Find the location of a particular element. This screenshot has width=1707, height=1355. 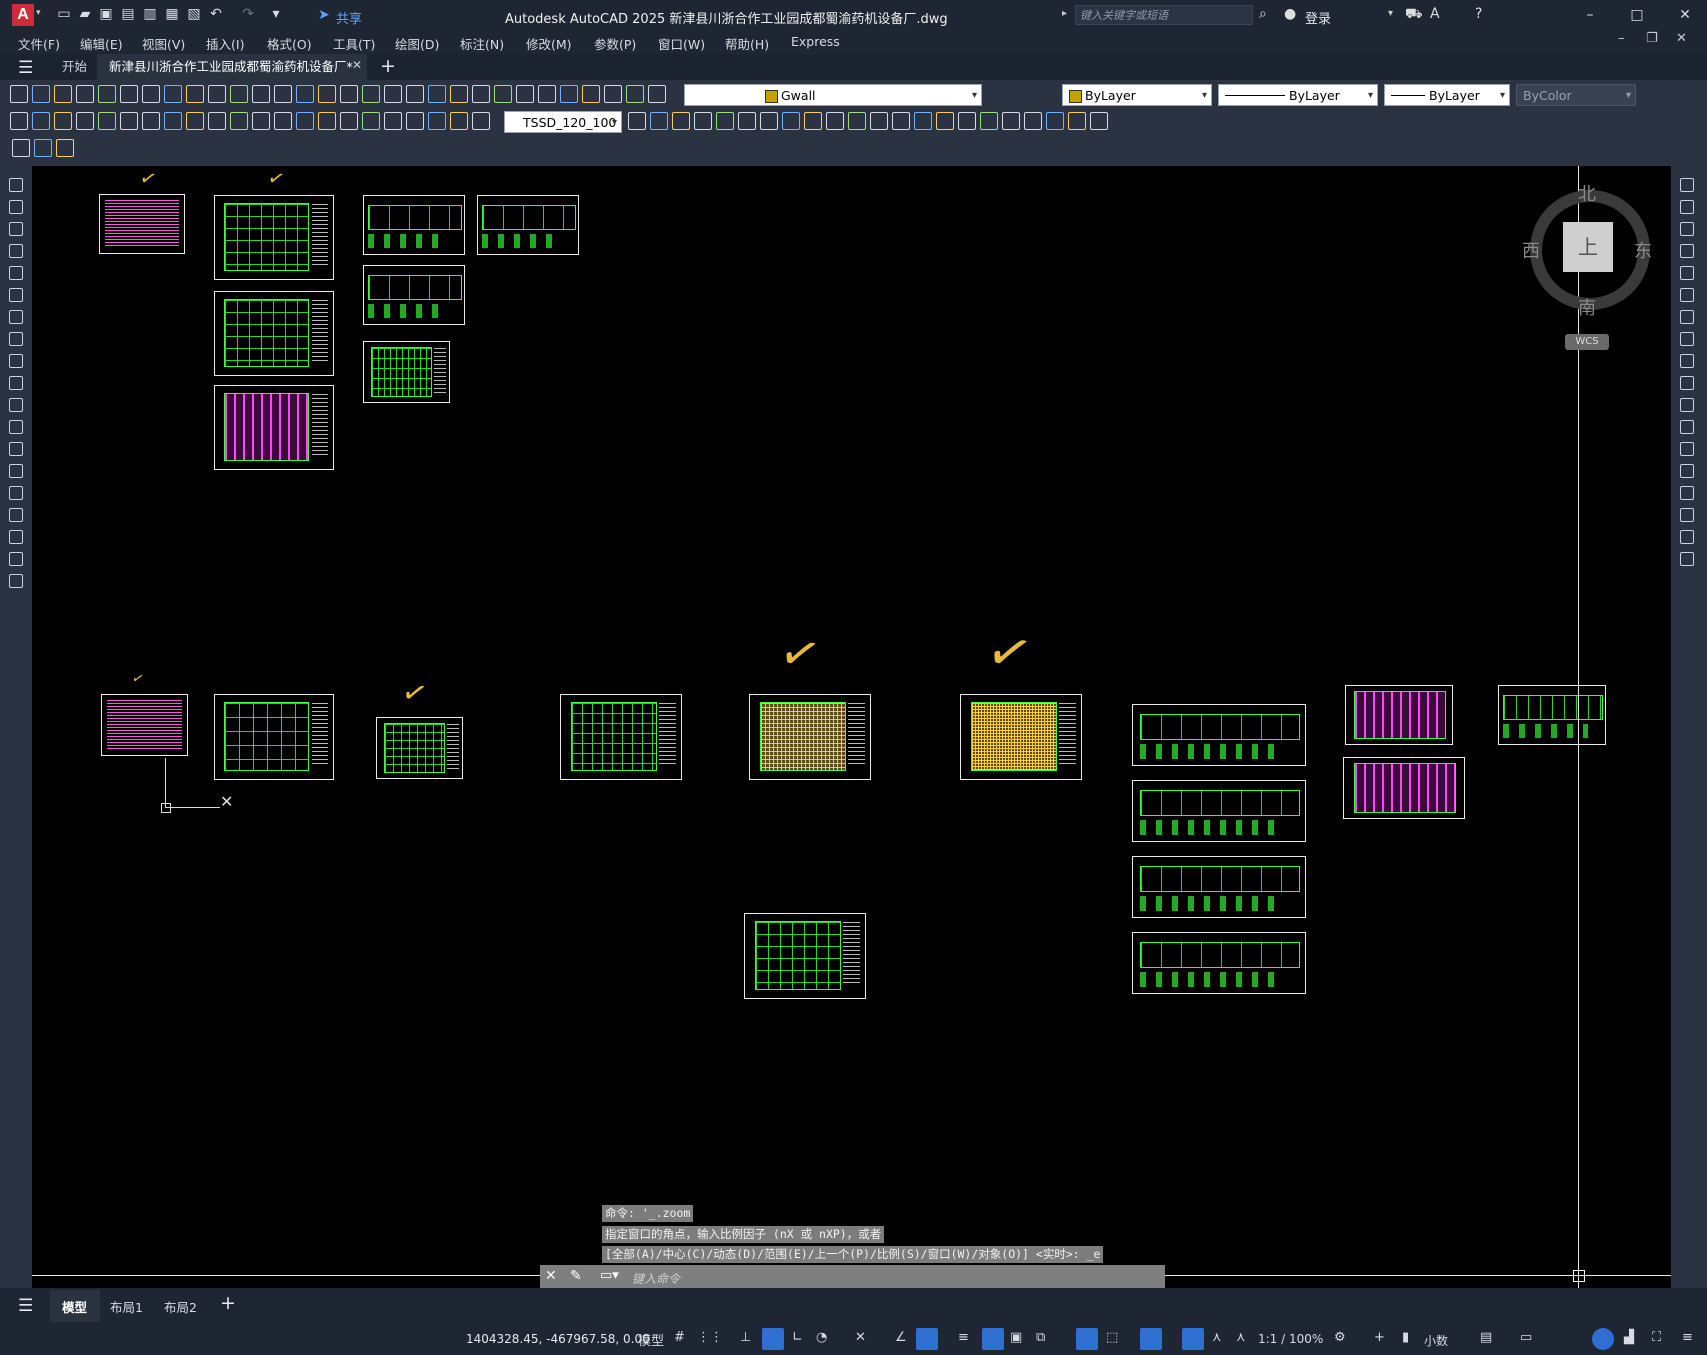

polar-tracking-icon: ◔ is located at coordinates (821, 1337).